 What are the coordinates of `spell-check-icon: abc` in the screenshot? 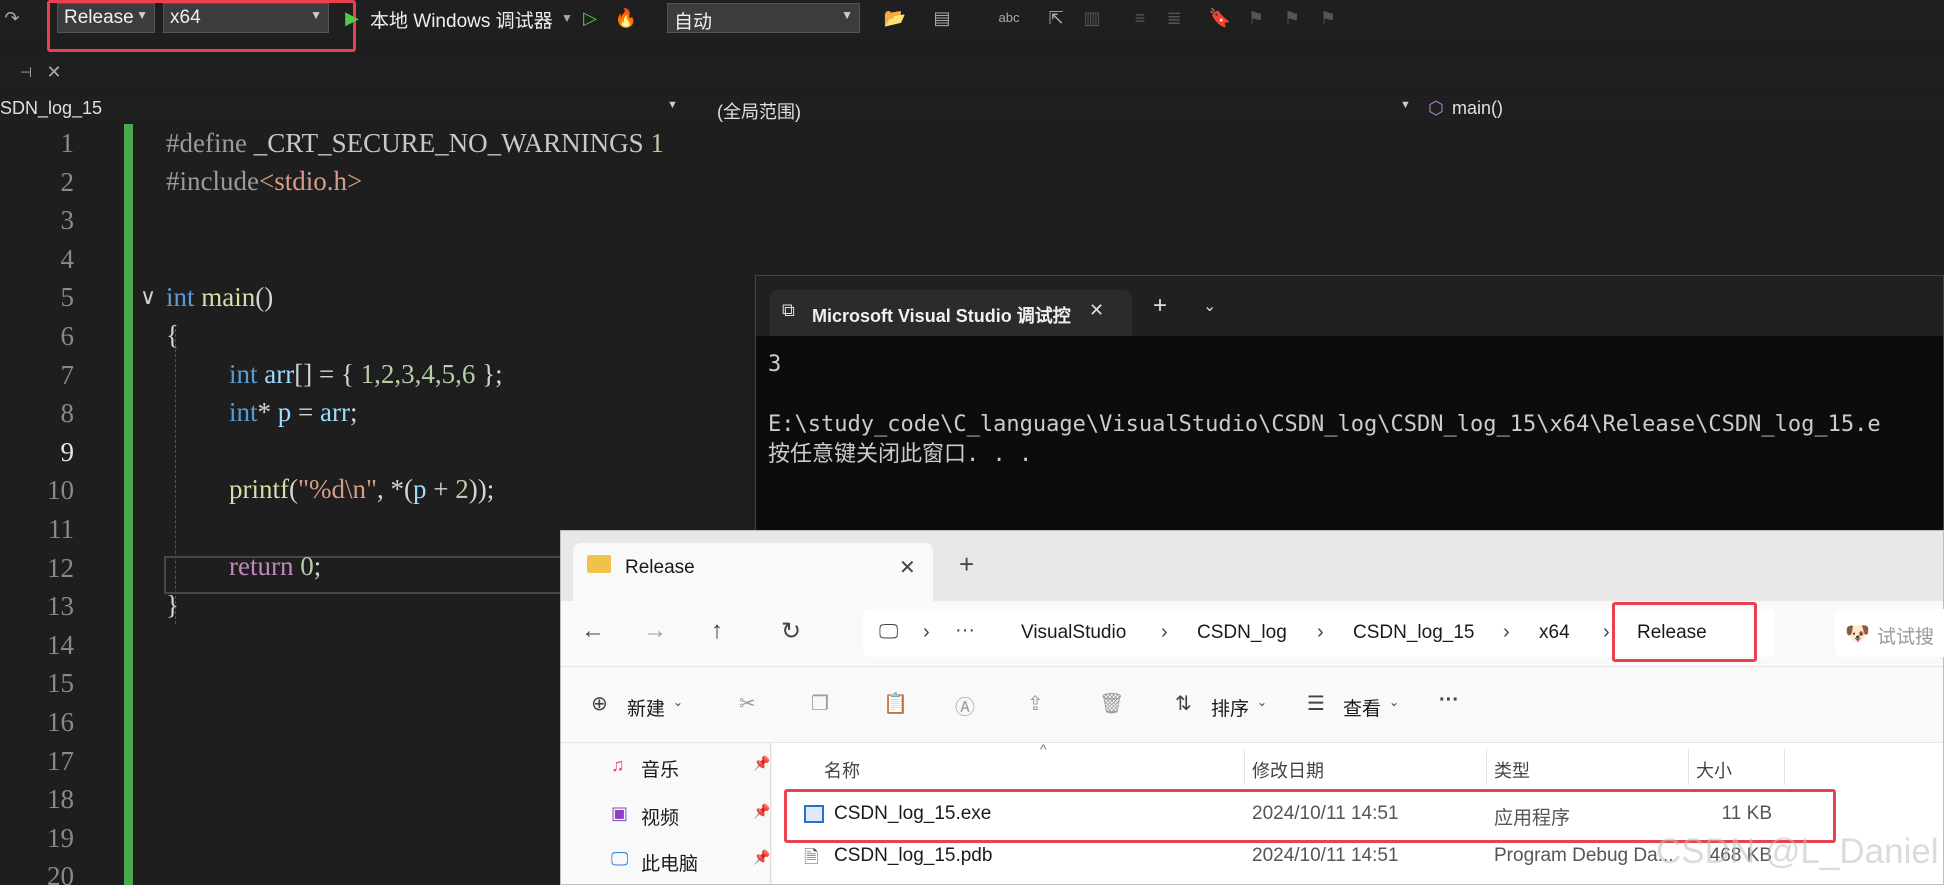 It's located at (1009, 18).